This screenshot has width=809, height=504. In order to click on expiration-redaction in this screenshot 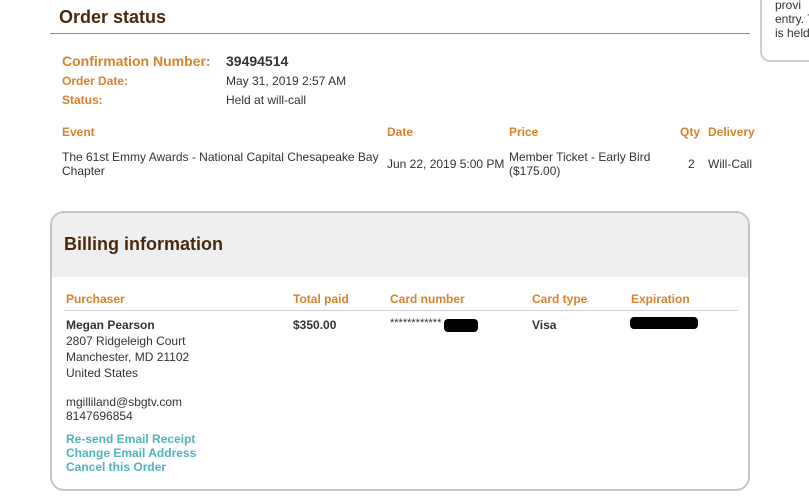, I will do `click(664, 323)`.